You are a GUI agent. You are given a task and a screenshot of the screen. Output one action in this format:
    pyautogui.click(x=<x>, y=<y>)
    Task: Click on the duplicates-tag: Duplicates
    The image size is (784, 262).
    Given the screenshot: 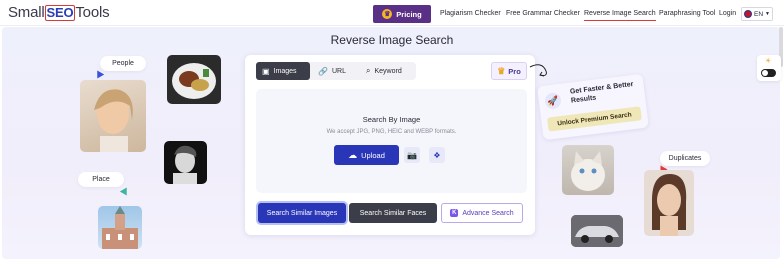 What is the action you would take?
    pyautogui.click(x=685, y=158)
    